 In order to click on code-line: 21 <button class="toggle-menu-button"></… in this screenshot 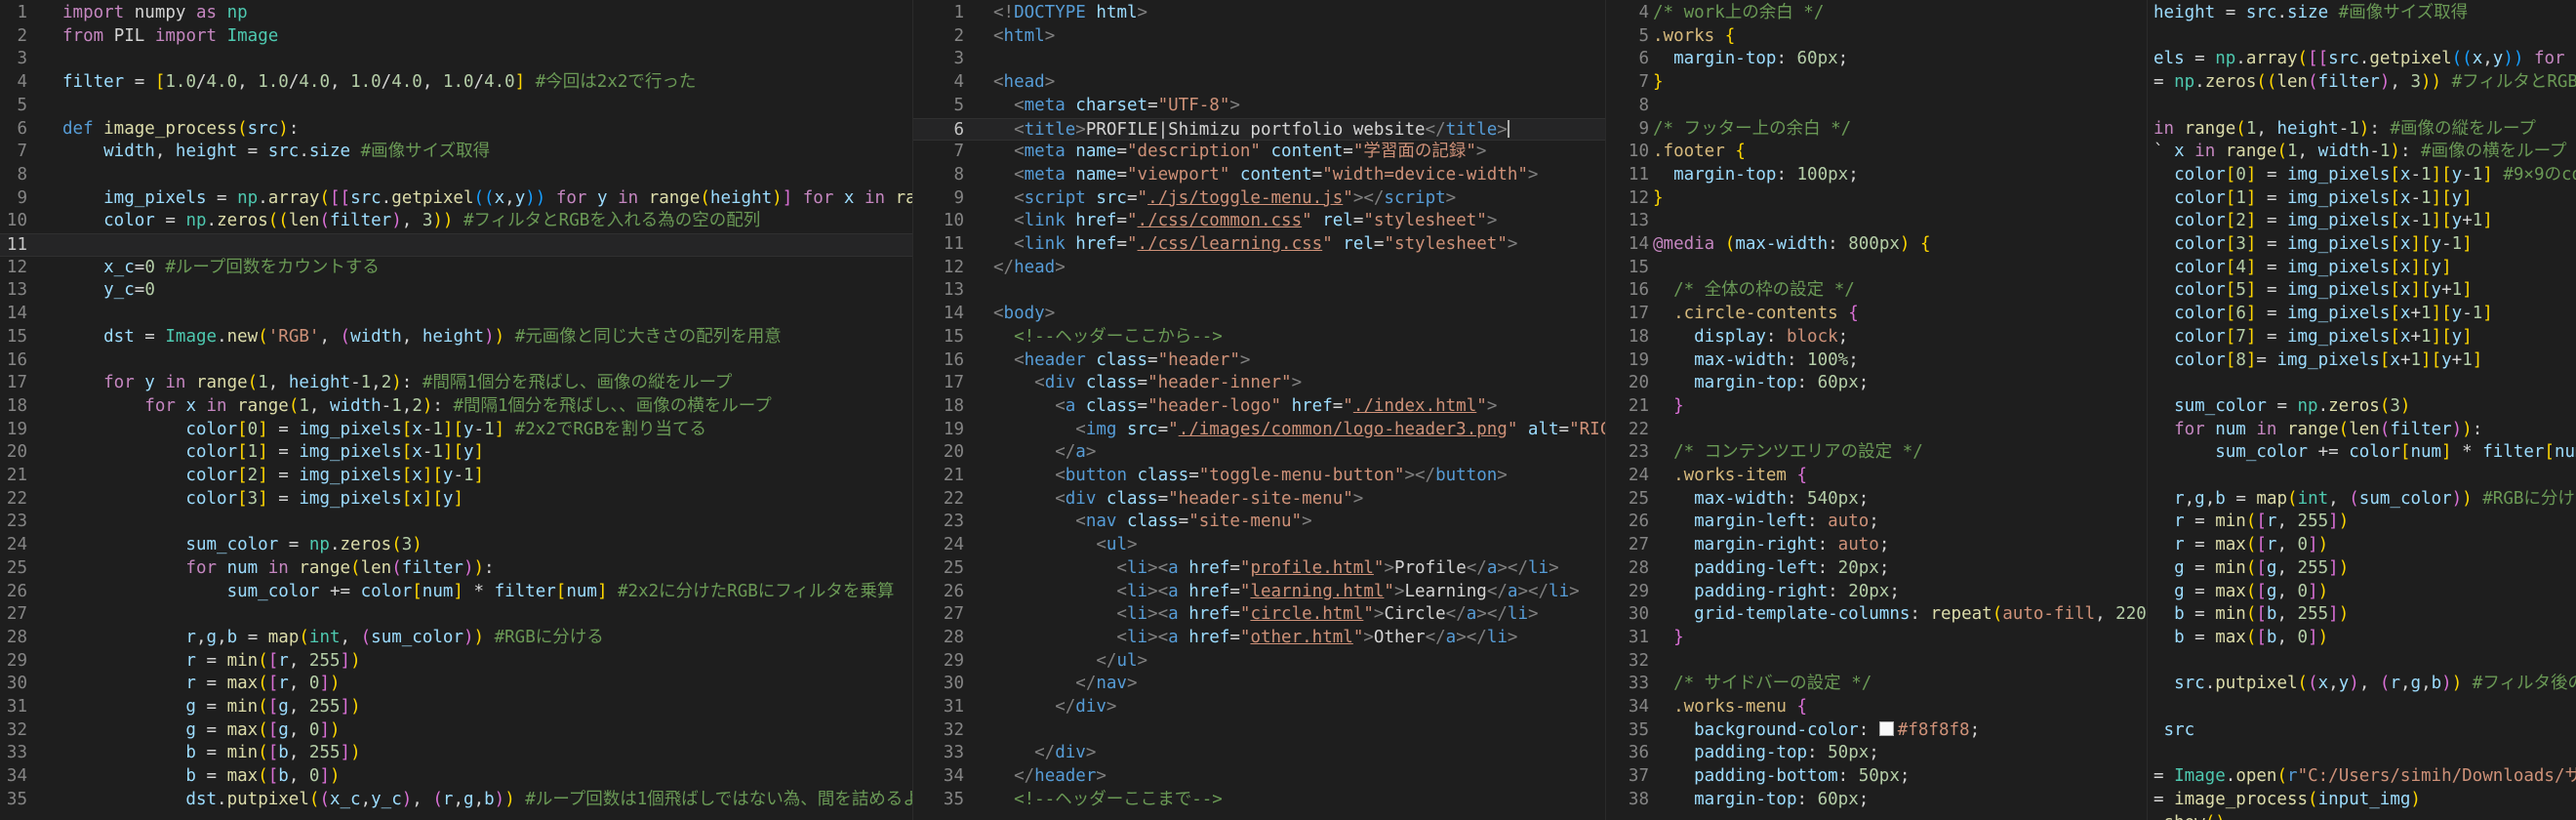, I will do `click(1259, 476)`.